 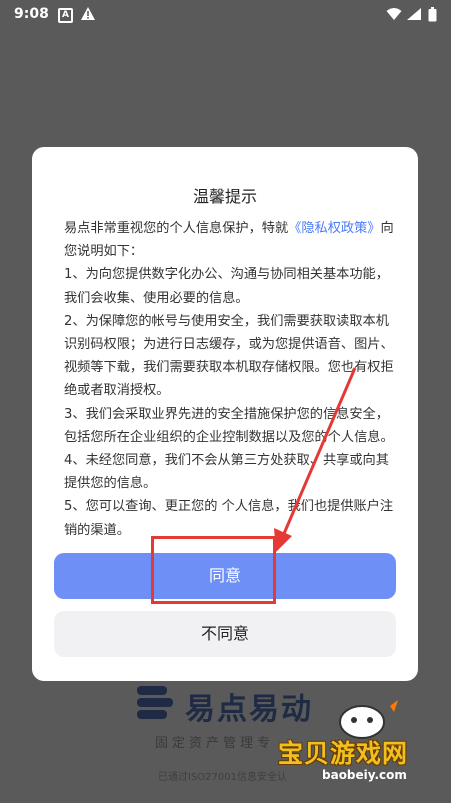 What do you see at coordinates (31, 14) in the screenshot?
I see `status-time: 9:08` at bounding box center [31, 14].